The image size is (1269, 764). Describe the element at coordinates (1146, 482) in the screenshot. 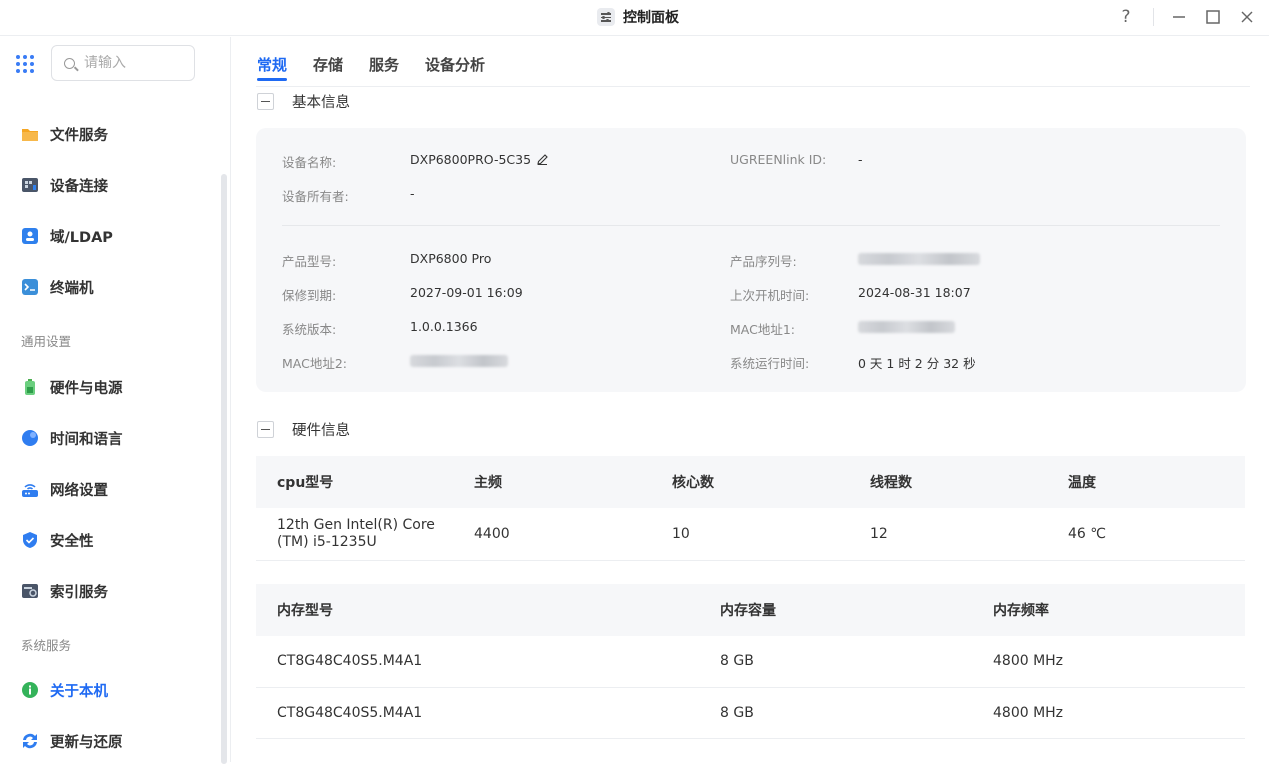

I see `cpu-header-temperature: 温度` at that location.